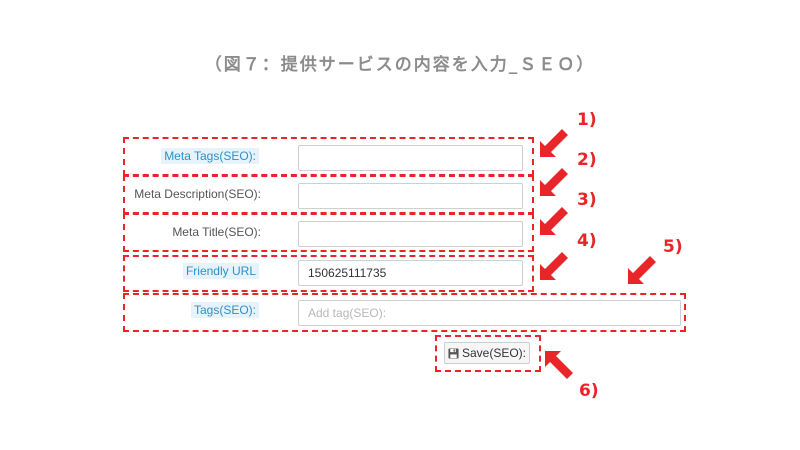 Image resolution: width=800 pixels, height=450 pixels. What do you see at coordinates (587, 120) in the screenshot?
I see `annotation-number-1: 1)` at bounding box center [587, 120].